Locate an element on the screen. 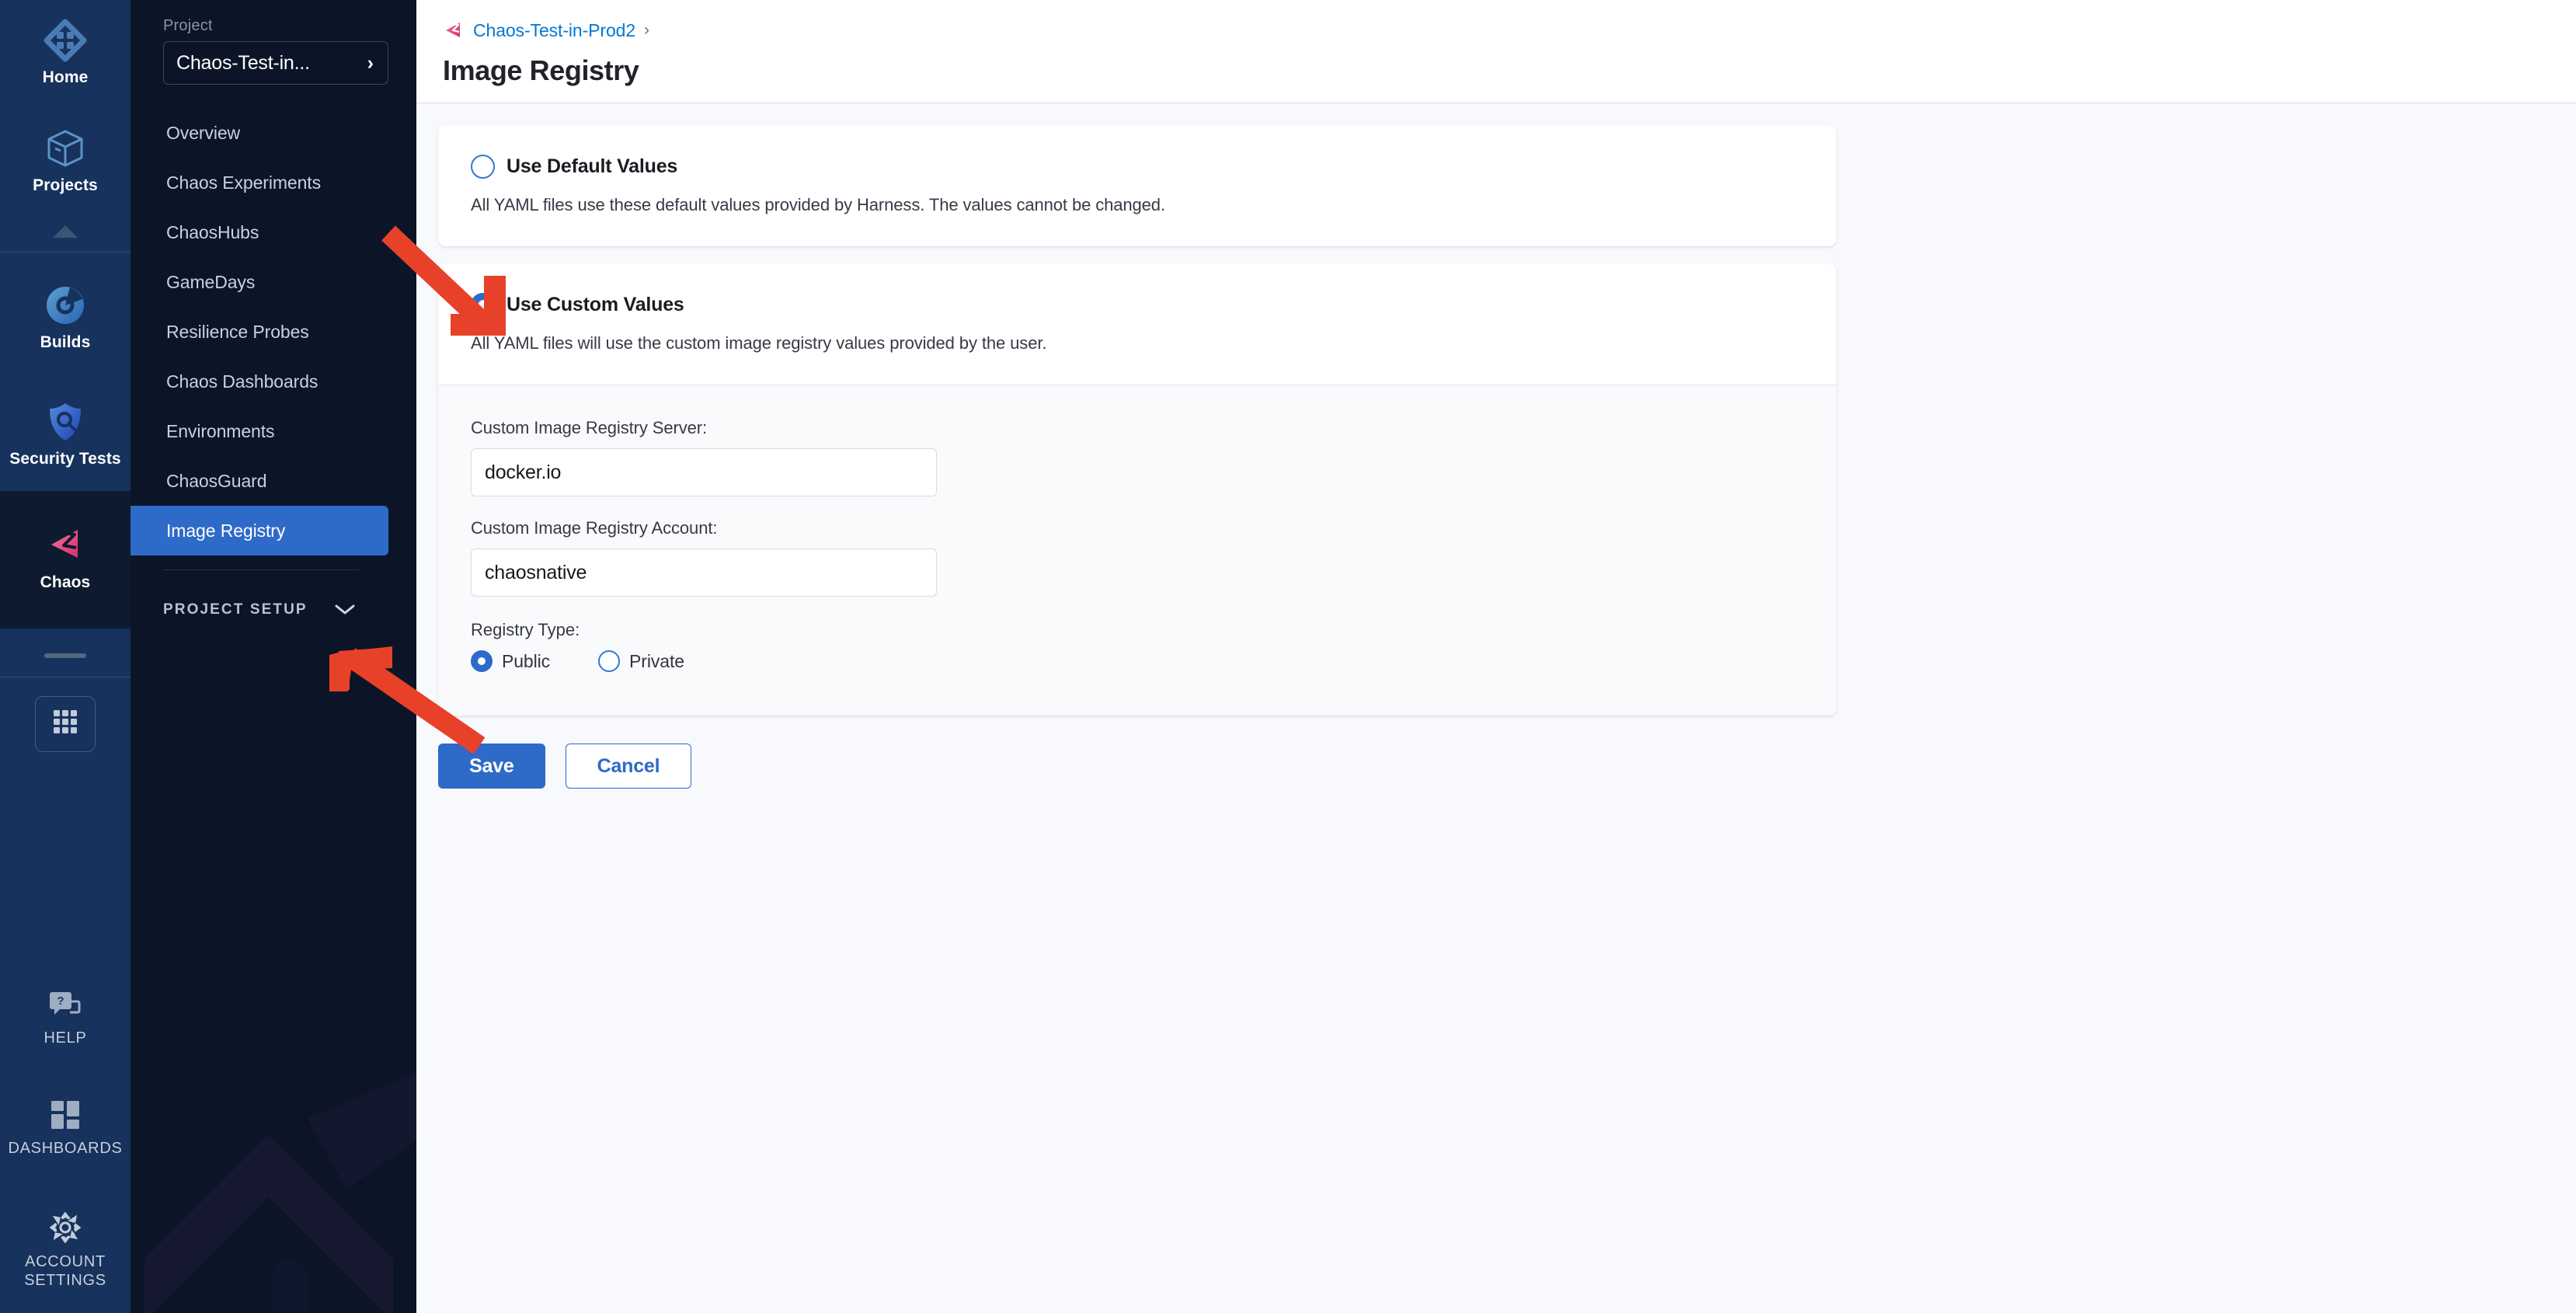 The width and height of the screenshot is (2576, 1313). grid-apps-icon is located at coordinates (65, 724).